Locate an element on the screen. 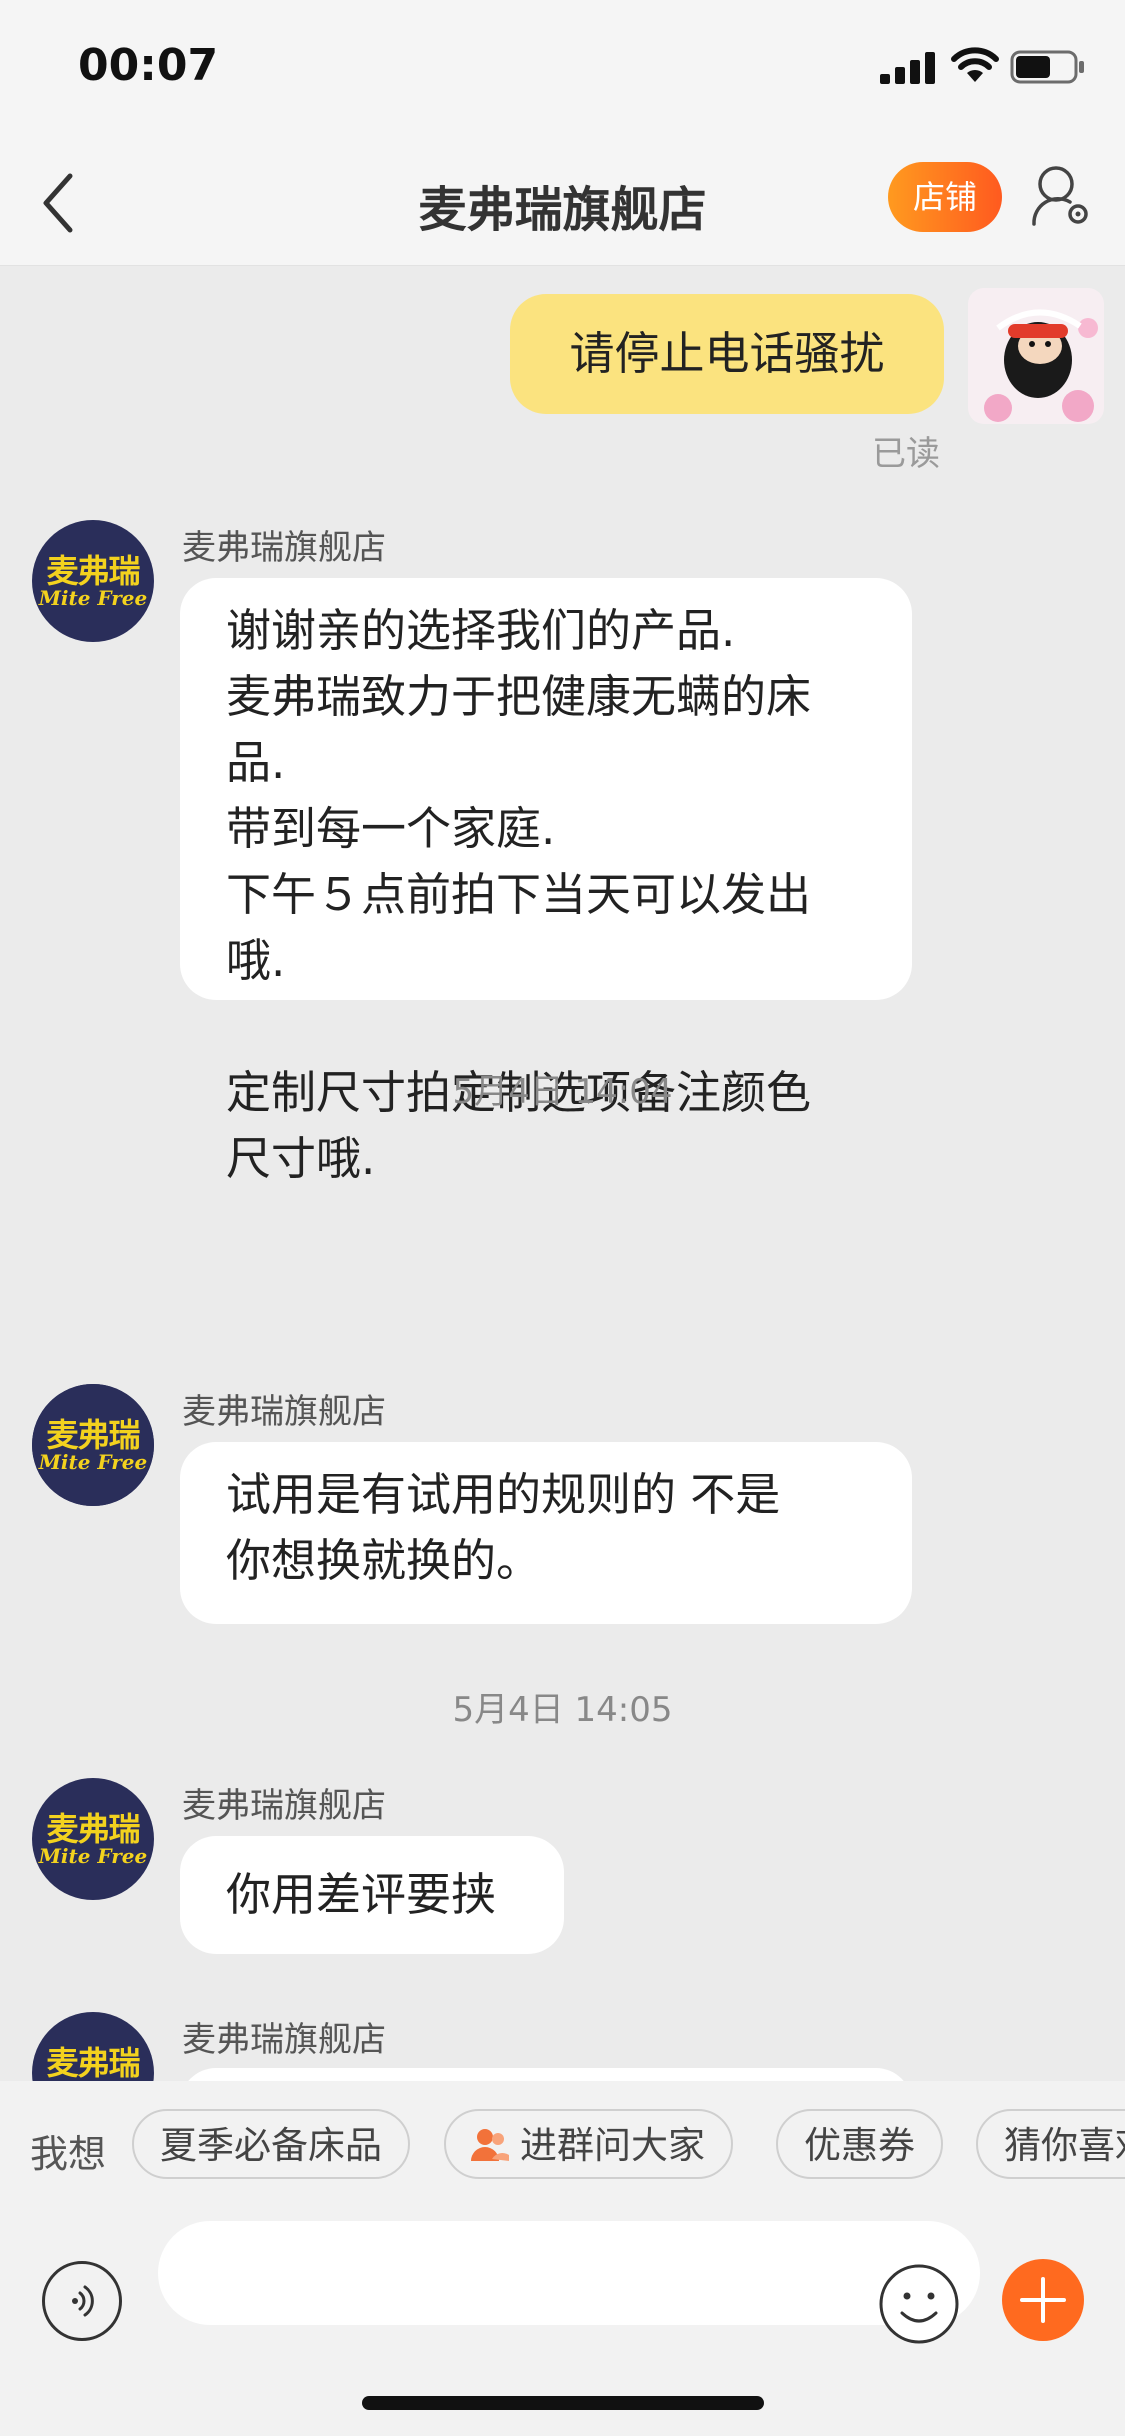  wifi-icon is located at coordinates (975, 64).